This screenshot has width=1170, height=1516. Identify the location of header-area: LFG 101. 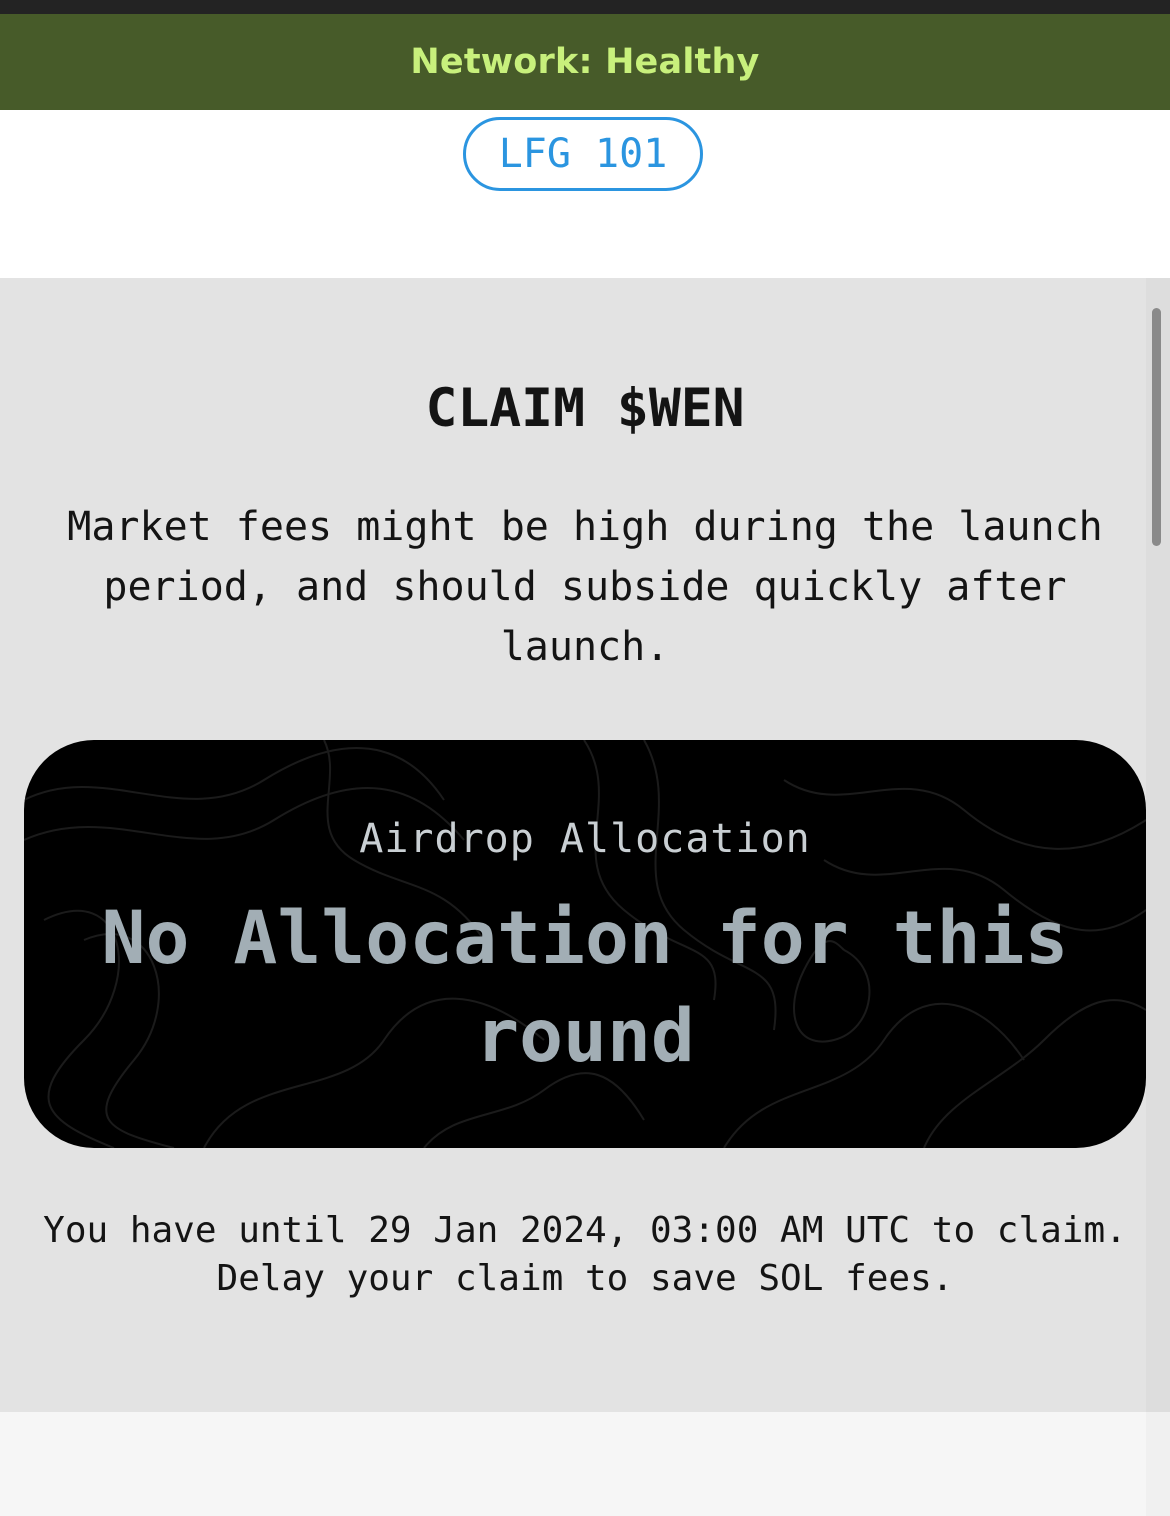
(585, 194).